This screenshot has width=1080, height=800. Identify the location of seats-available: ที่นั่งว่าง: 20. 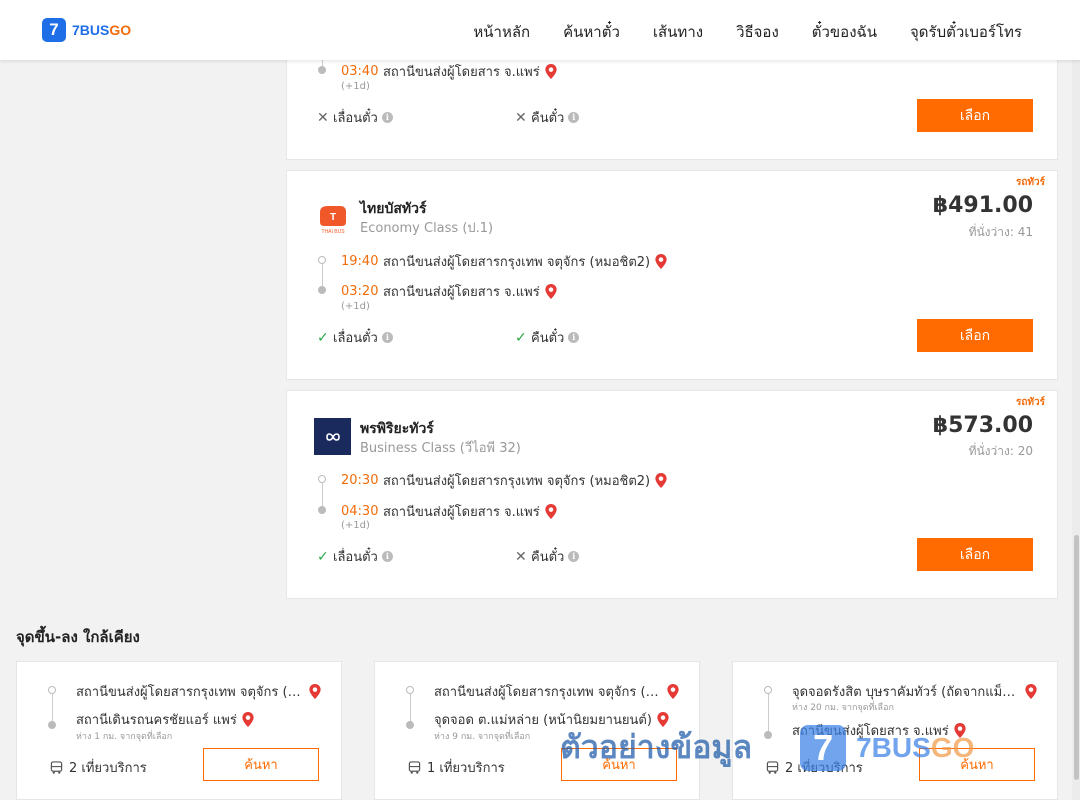
(1000, 451).